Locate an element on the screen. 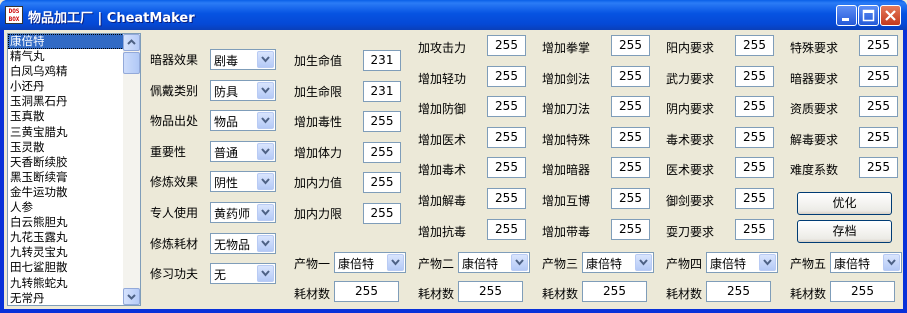 This screenshot has height=313, width=907. product-select-1-value: 康倍特 is located at coordinates (480, 264).